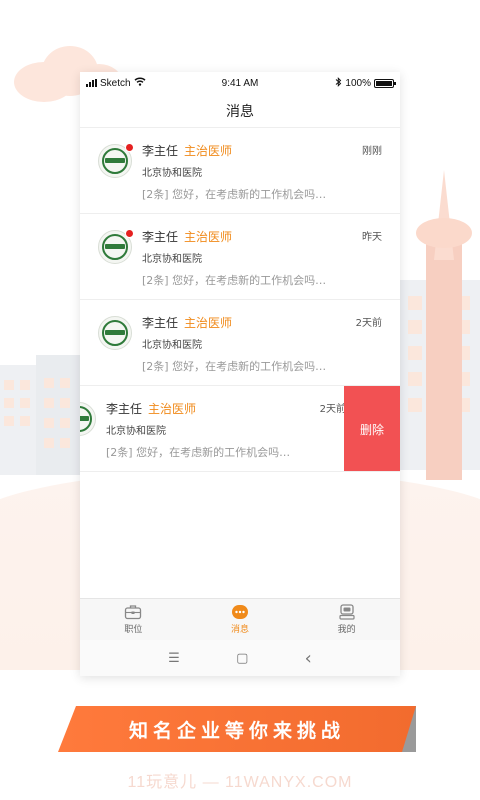  Describe the element at coordinates (372, 237) in the screenshot. I see `message-time: 昨天` at that location.